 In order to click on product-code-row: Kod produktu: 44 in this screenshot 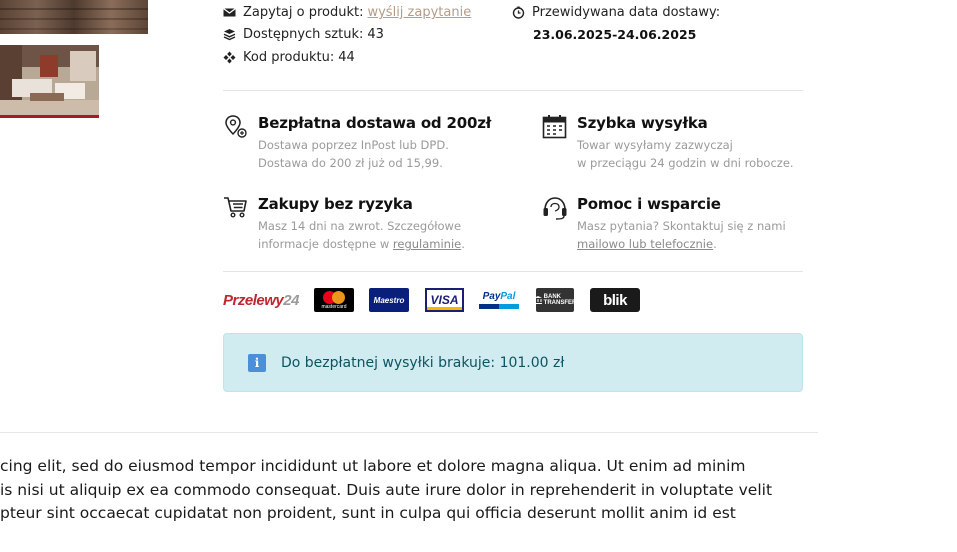, I will do `click(289, 57)`.